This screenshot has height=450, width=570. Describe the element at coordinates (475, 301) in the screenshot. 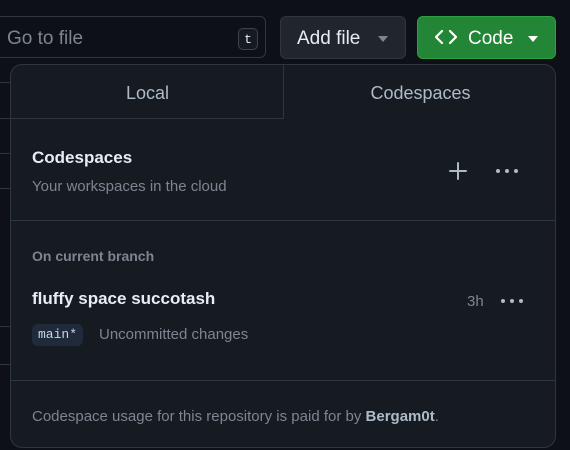

I see `codespace-age: 3h` at that location.